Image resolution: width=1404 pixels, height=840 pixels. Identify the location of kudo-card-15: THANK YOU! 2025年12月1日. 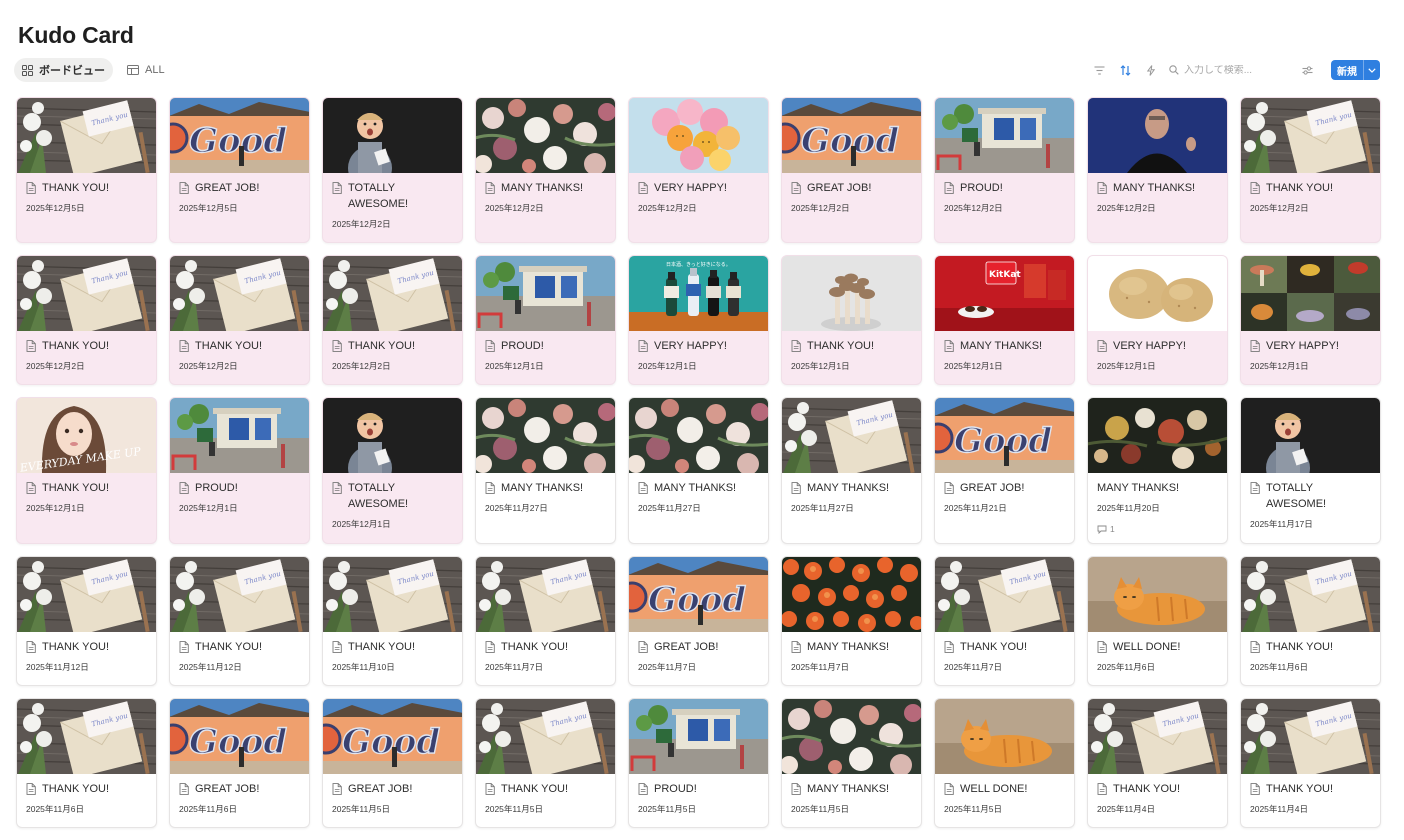
(851, 320).